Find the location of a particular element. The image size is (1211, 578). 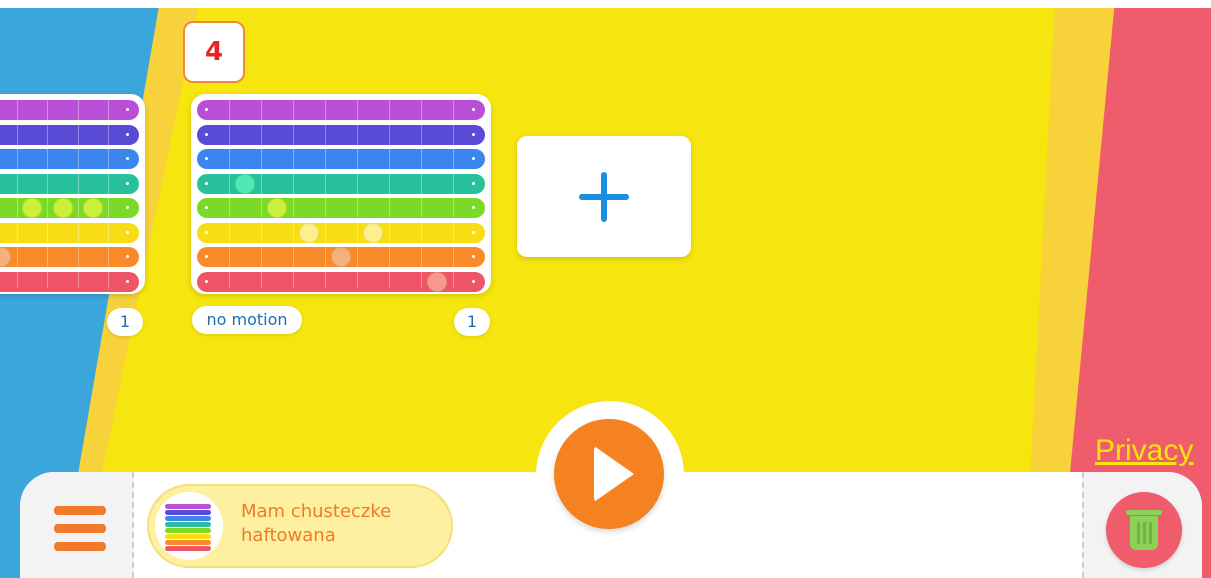

pattern-number-badge: 4 is located at coordinates (214, 52).